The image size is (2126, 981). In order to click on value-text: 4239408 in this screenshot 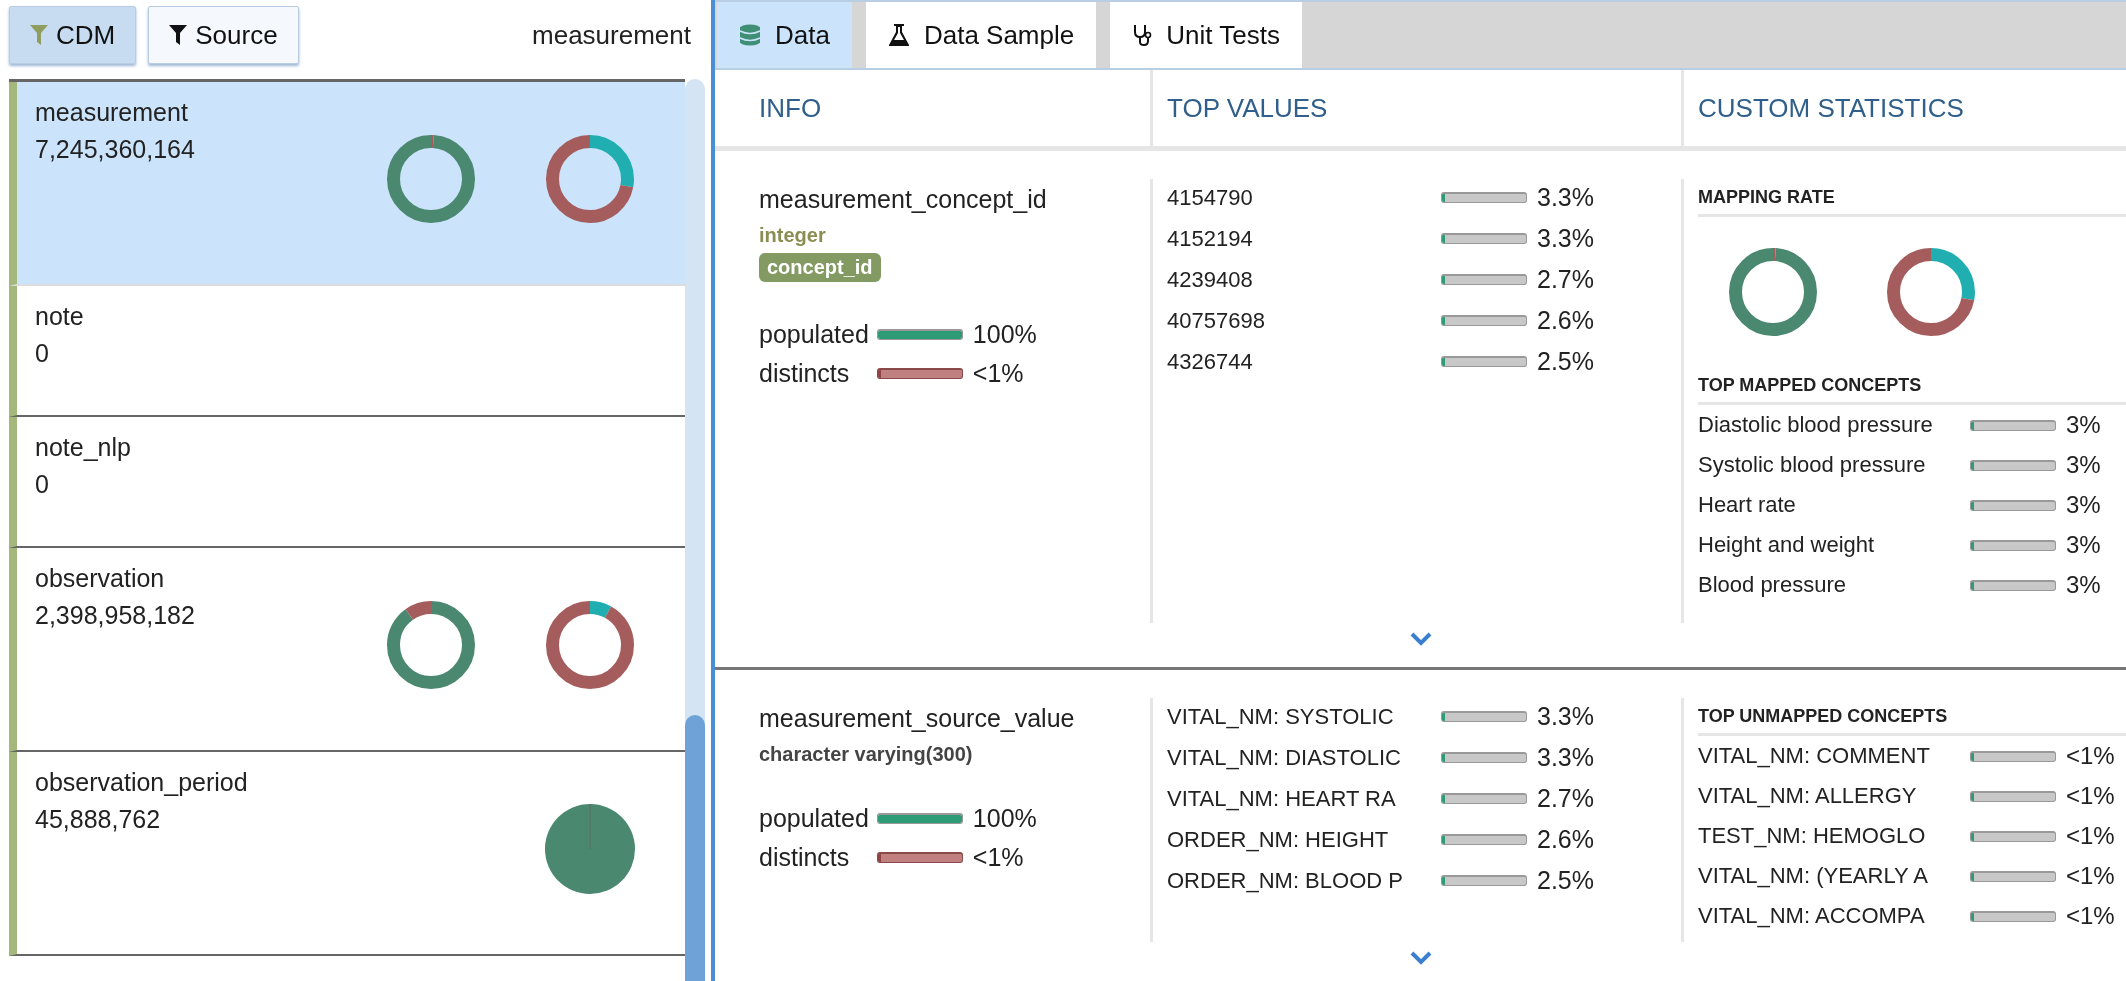, I will do `click(1210, 279)`.